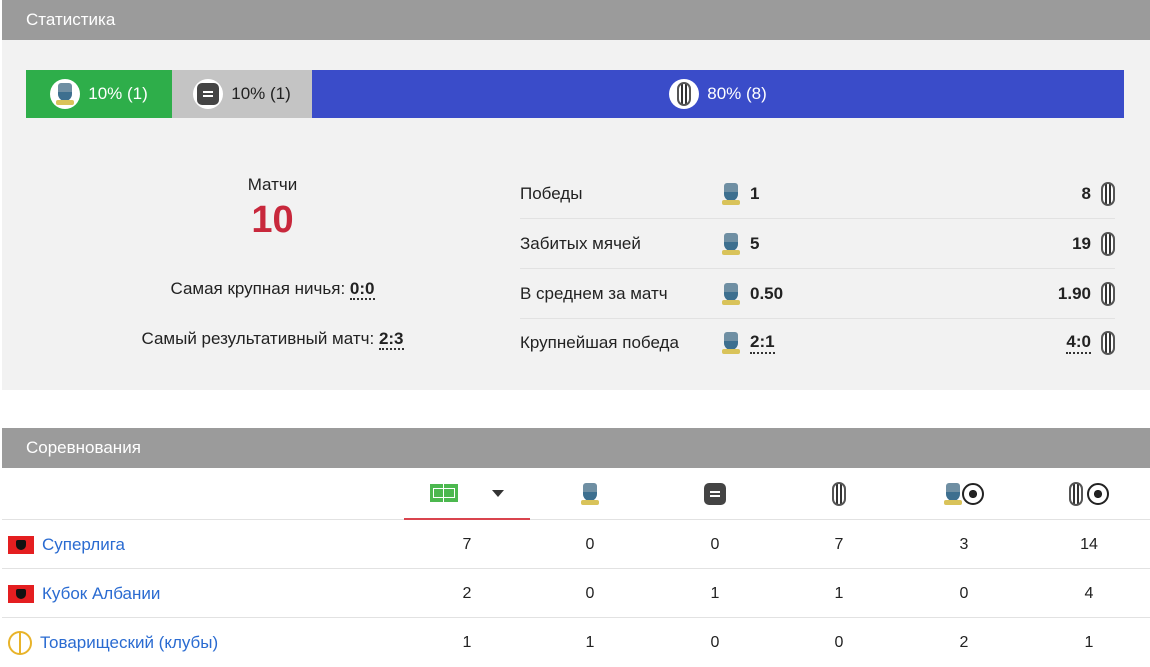 The image size is (1150, 667). What do you see at coordinates (1089, 642) in the screenshot?
I see `cell-away-goals: 1` at bounding box center [1089, 642].